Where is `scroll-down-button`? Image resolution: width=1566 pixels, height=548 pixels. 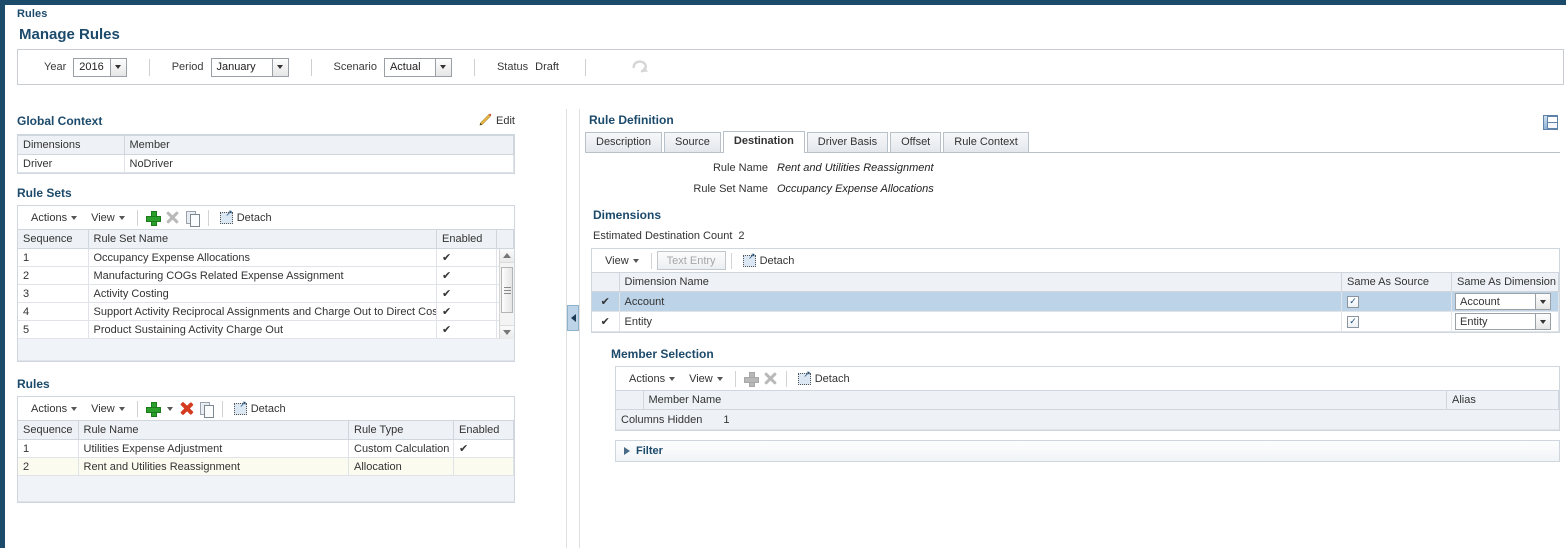
scroll-down-button is located at coordinates (507, 332).